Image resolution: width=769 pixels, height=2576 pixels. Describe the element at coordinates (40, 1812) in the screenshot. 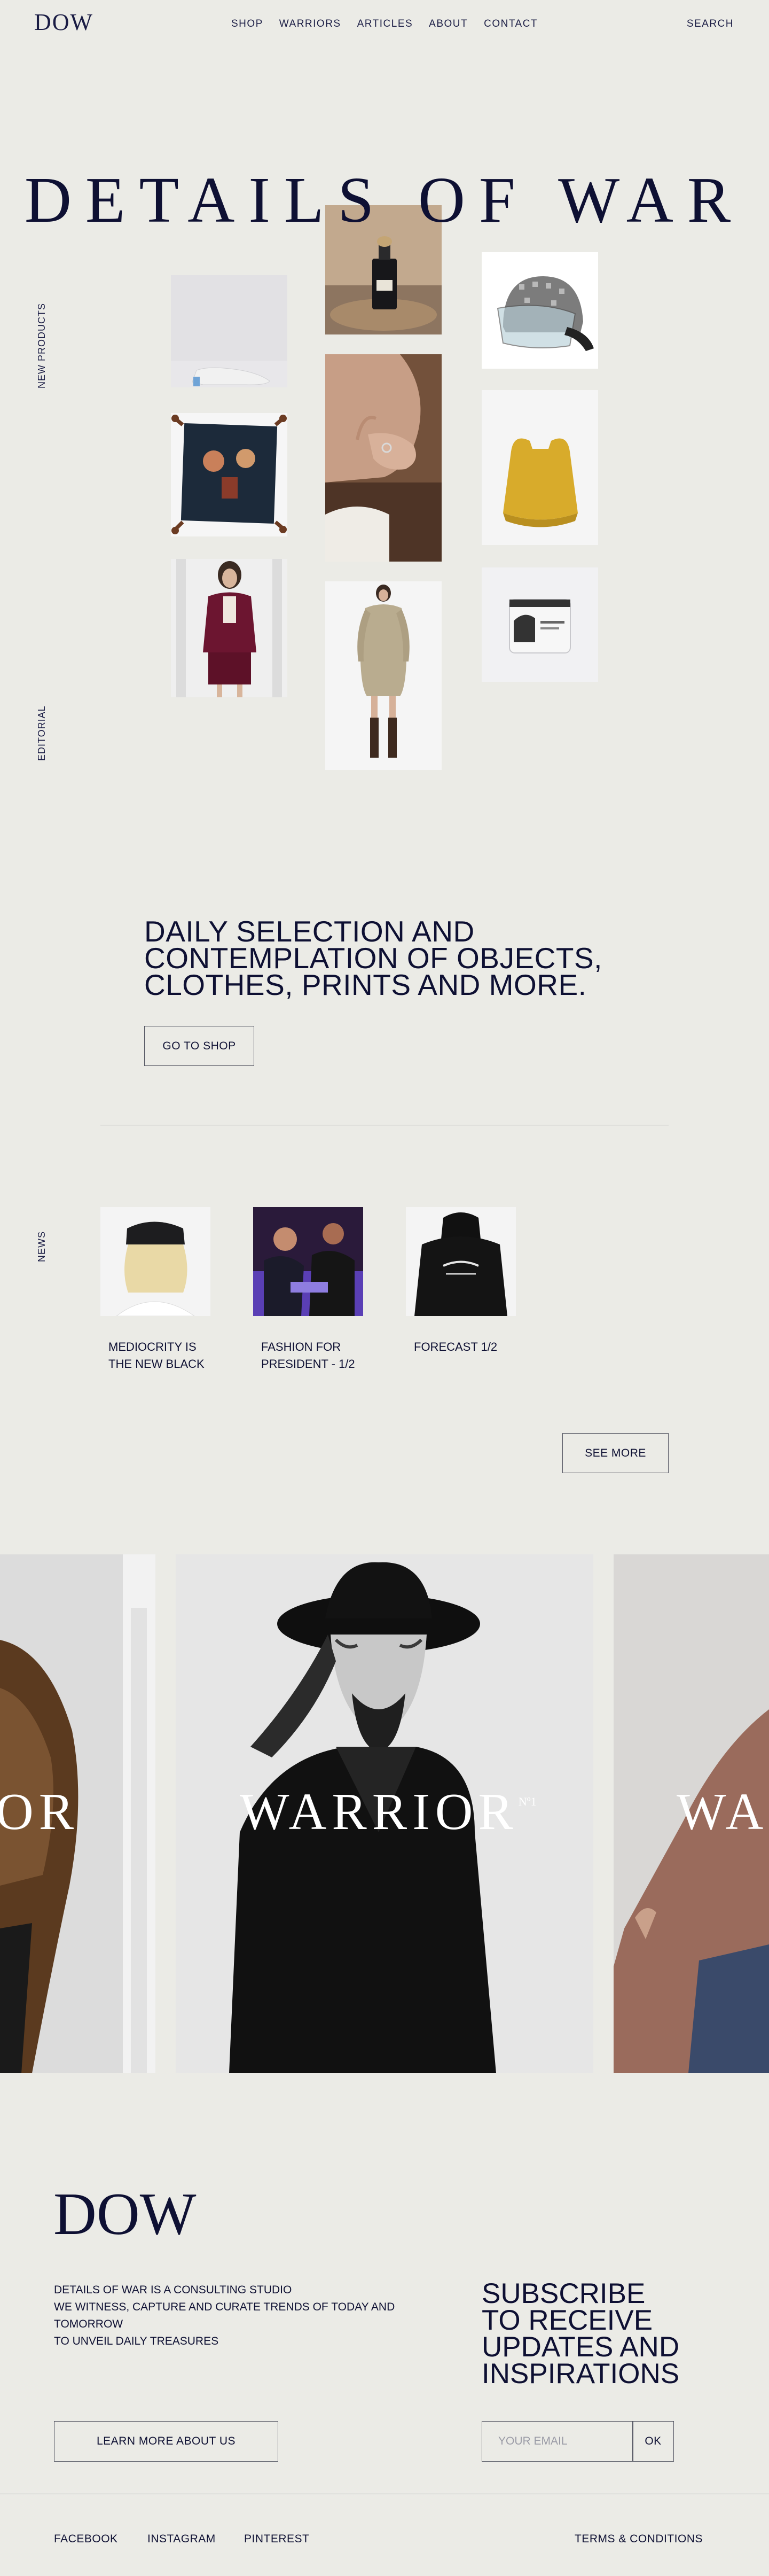

I see `warrior-left-title: OR` at that location.